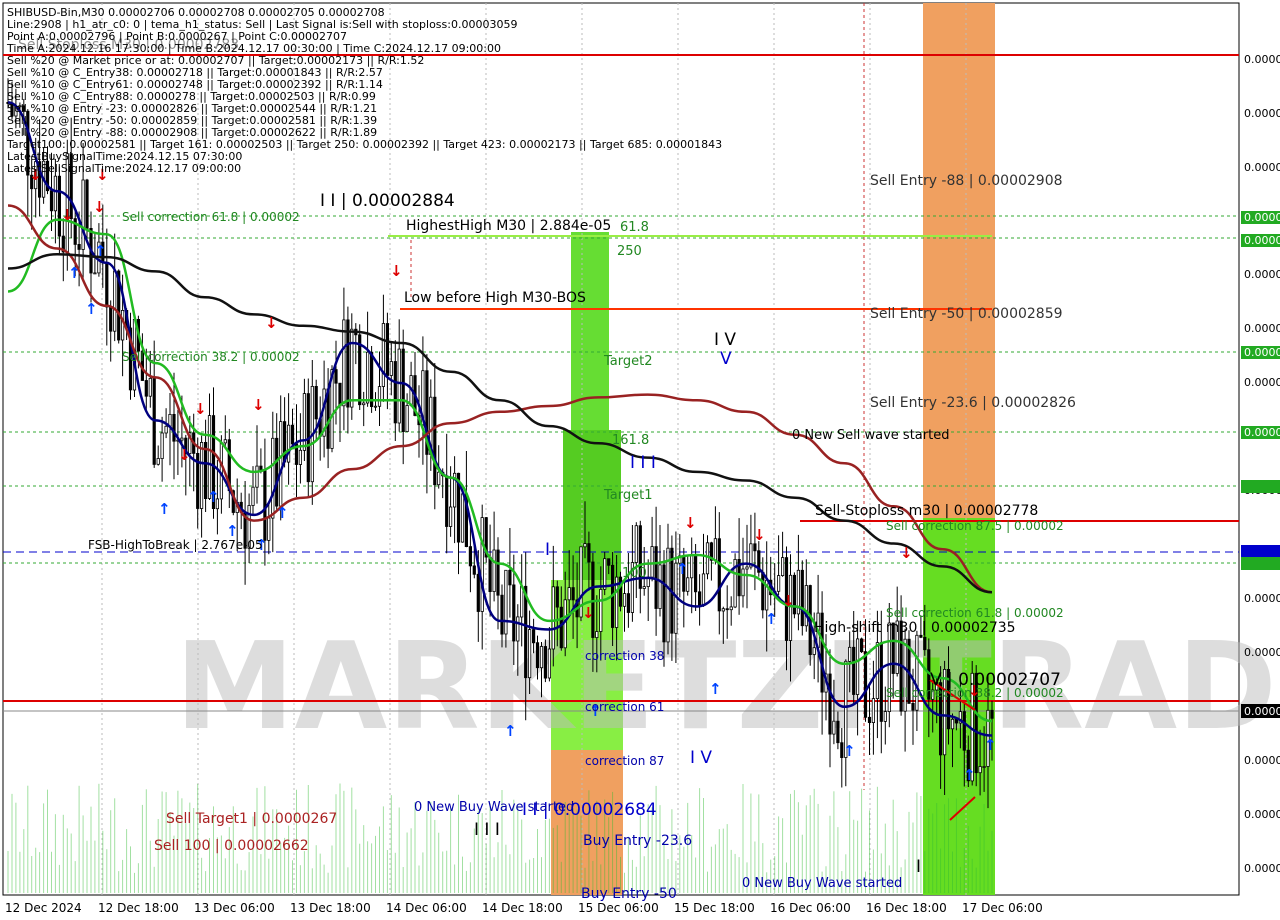 The image size is (1280, 920). Describe the element at coordinates (231, 846) in the screenshot. I see `sell-100-label: Sell 100 | 0.00002662` at that location.